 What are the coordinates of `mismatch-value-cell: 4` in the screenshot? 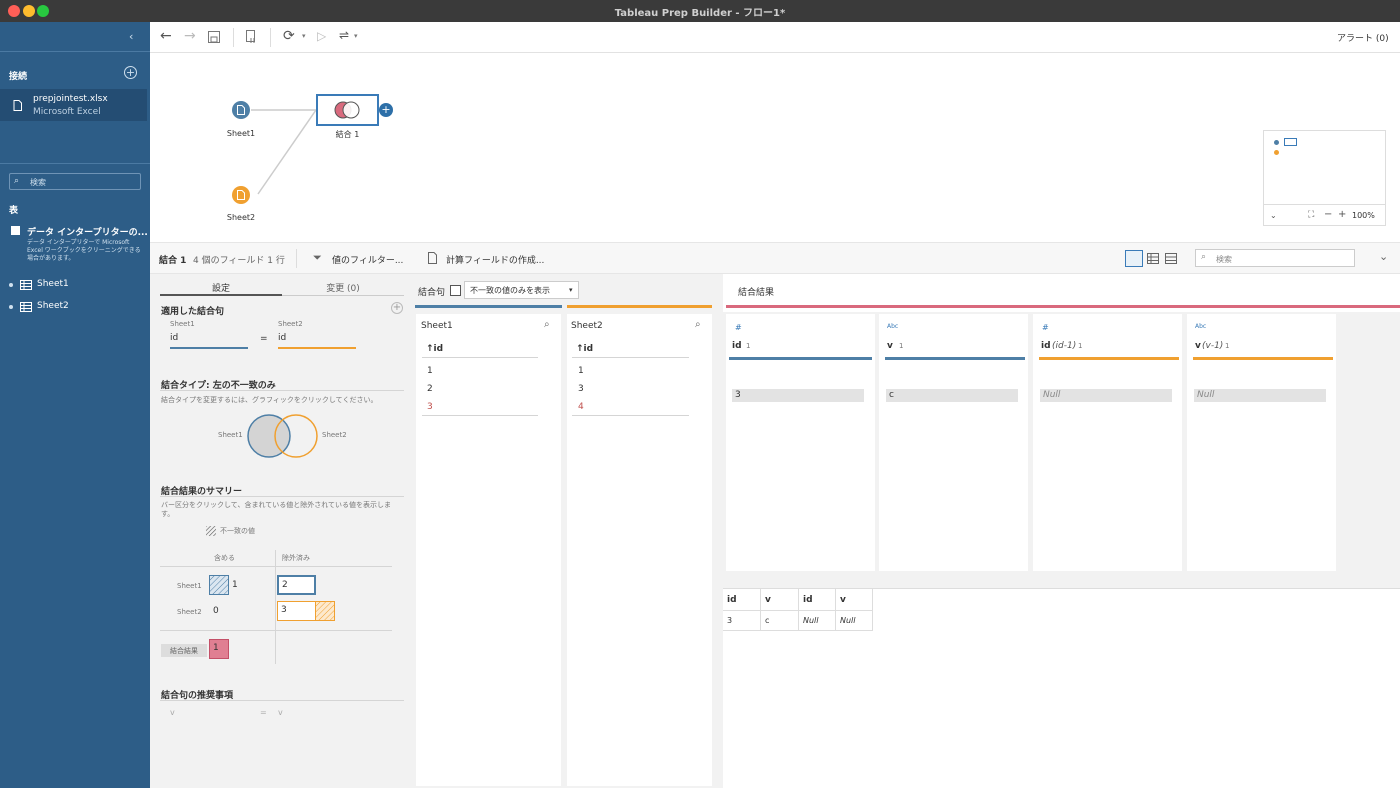 It's located at (581, 407).